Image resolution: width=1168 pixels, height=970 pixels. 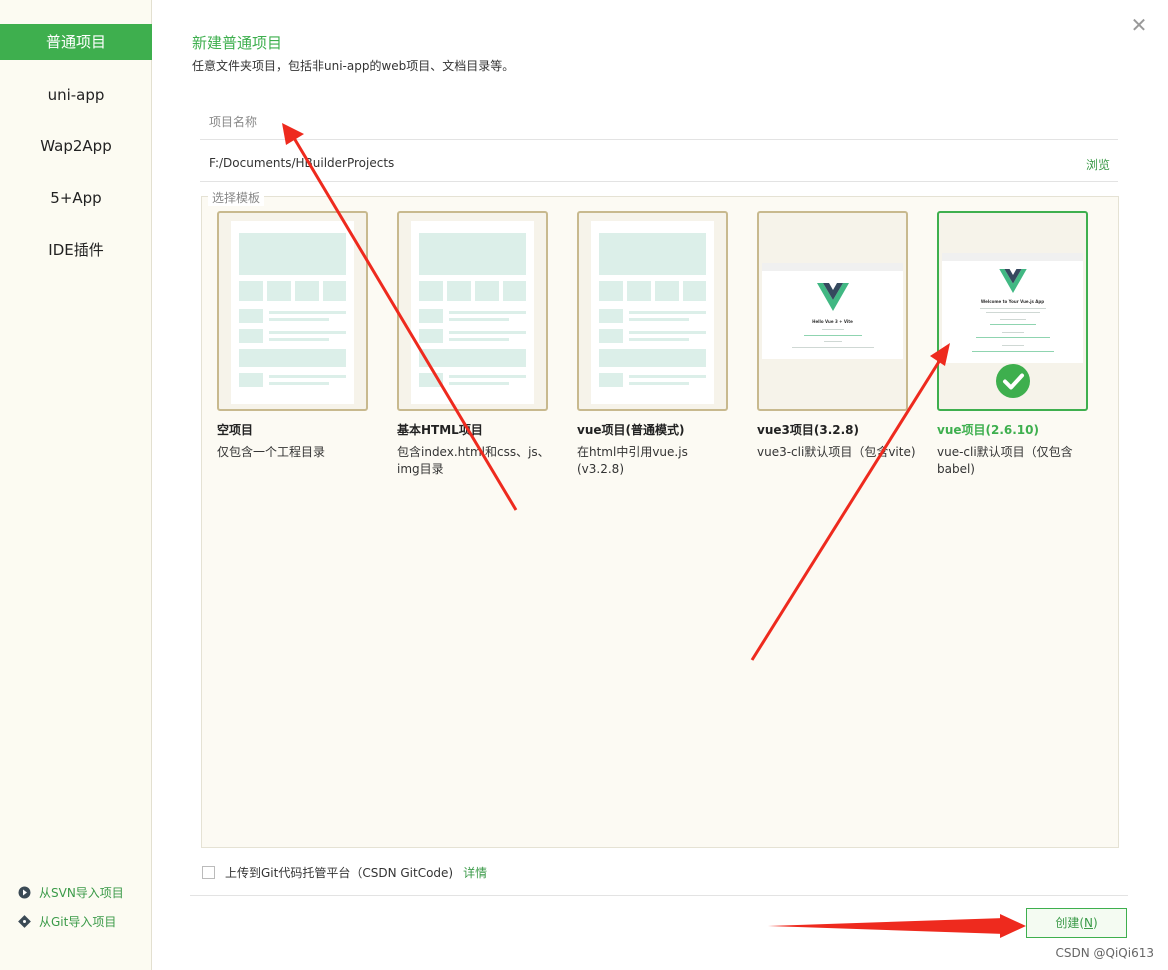 I want to click on template-desc: vue3-cli默认项目（包含vite), so click(x=836, y=452).